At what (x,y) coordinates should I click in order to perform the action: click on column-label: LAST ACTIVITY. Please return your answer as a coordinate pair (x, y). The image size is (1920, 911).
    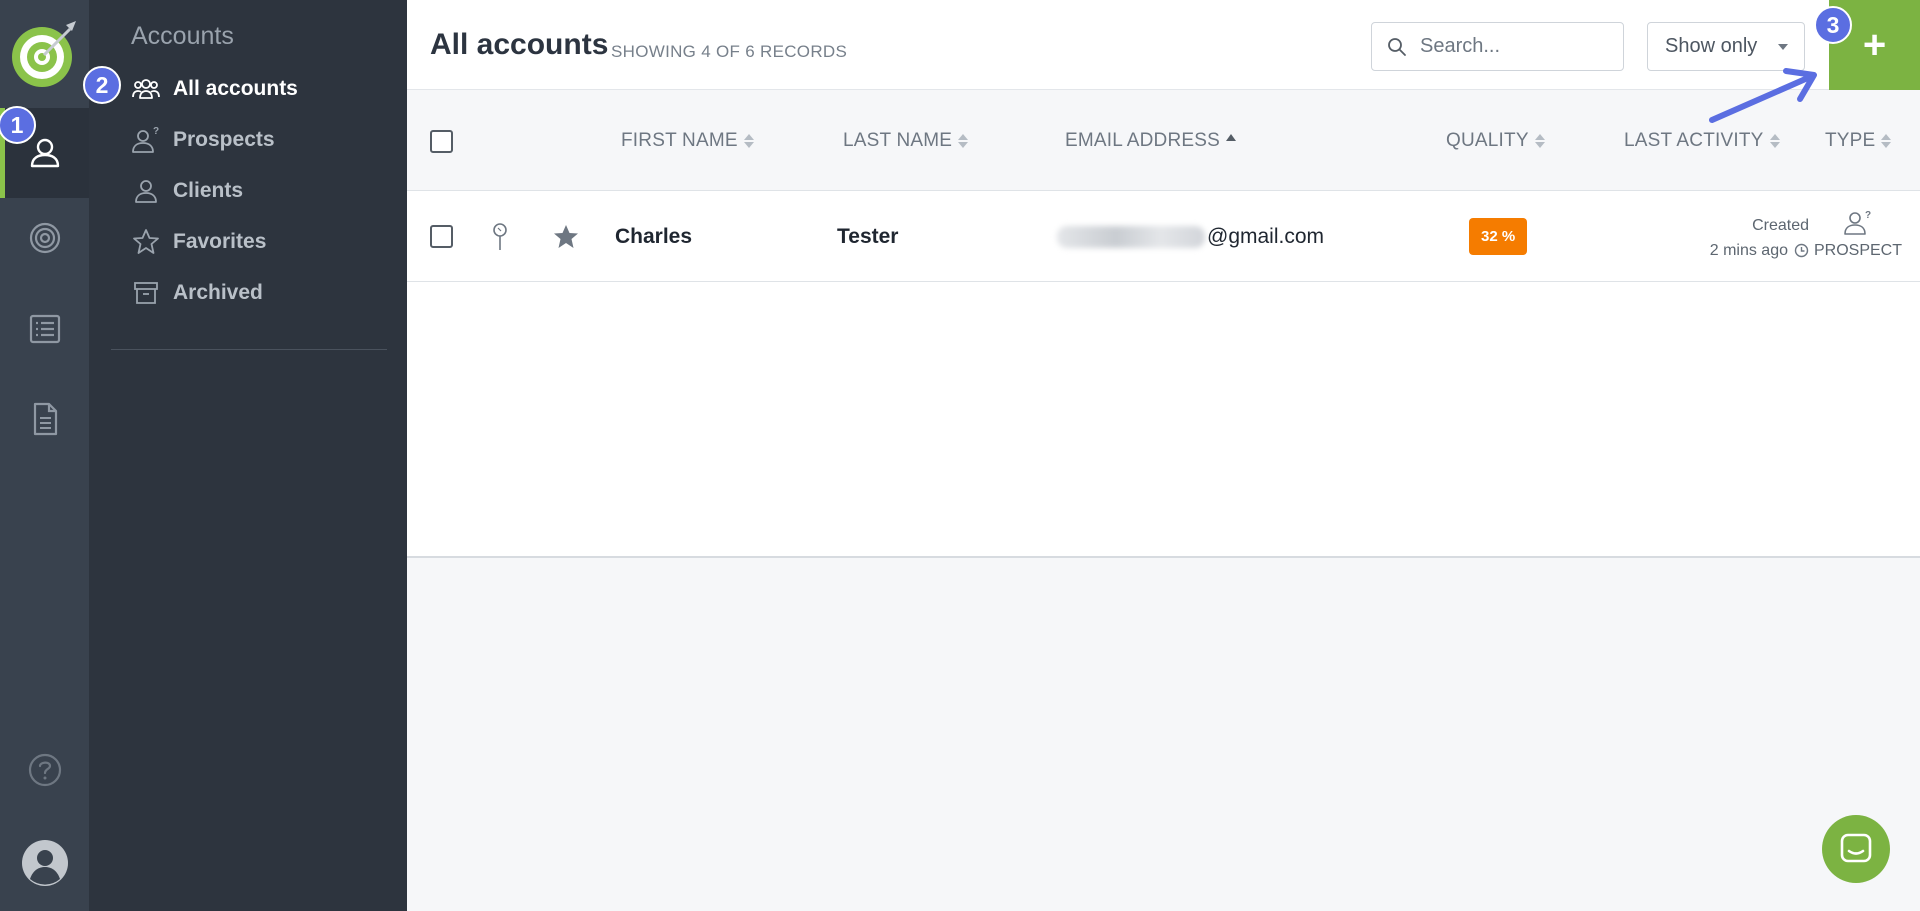
    Looking at the image, I should click on (1694, 140).